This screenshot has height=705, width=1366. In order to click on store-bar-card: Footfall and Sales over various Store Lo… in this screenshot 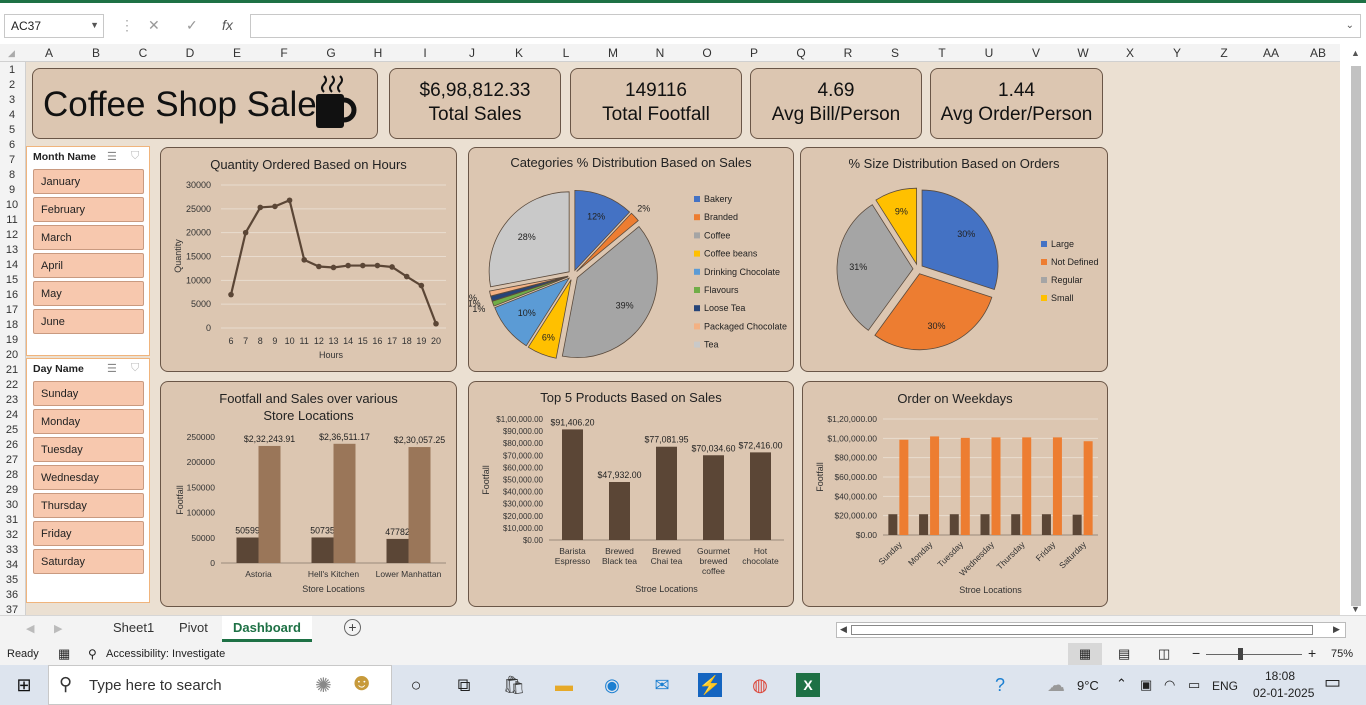, I will do `click(308, 494)`.